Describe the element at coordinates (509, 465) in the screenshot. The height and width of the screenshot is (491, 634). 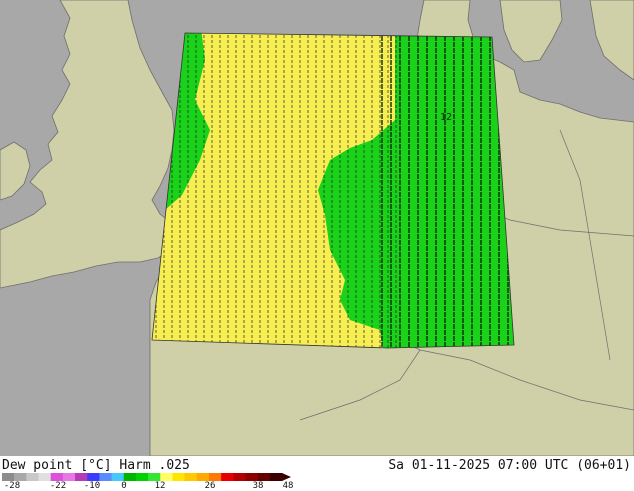
I see `forecast-time: Sa 01-11-2025 07:00 UTC (06+01)` at that location.